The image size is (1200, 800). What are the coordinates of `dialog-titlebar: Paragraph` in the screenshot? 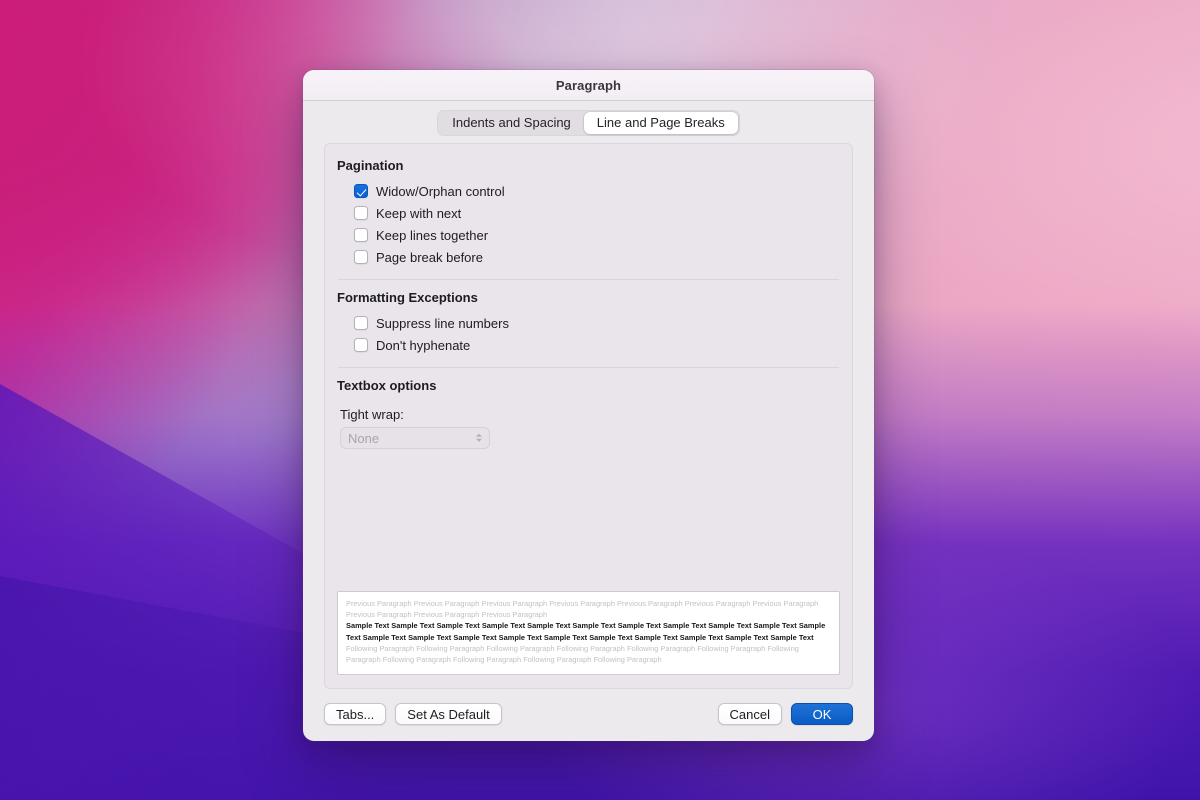 It's located at (588, 85).